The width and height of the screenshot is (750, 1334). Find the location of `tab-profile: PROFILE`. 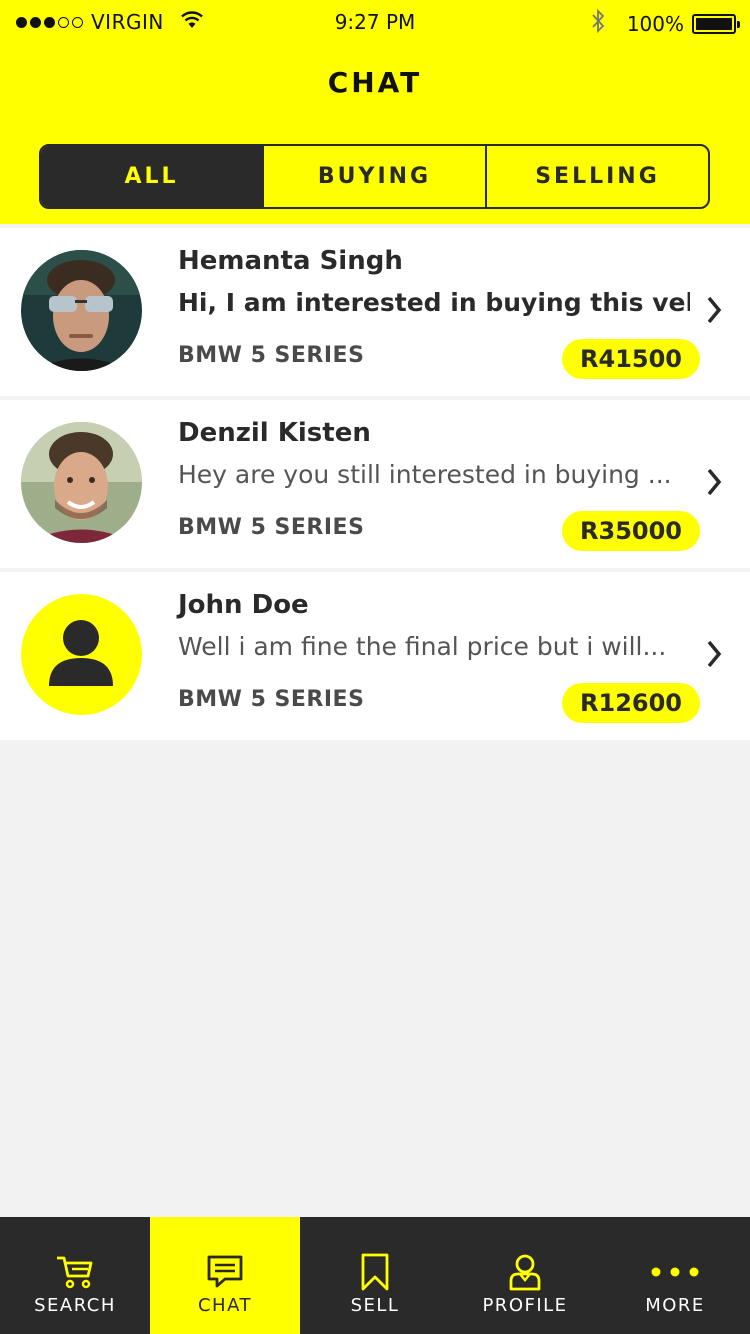

tab-profile: PROFILE is located at coordinates (525, 1275).